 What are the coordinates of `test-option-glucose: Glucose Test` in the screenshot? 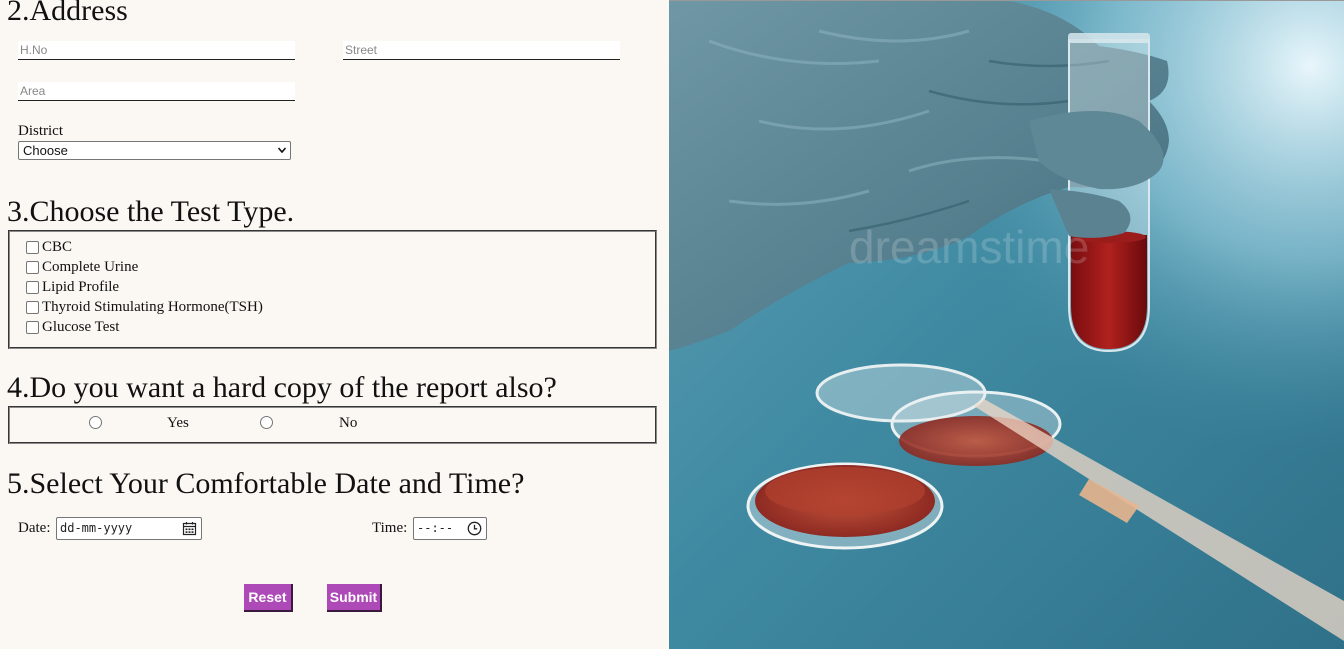 It's located at (72, 327).